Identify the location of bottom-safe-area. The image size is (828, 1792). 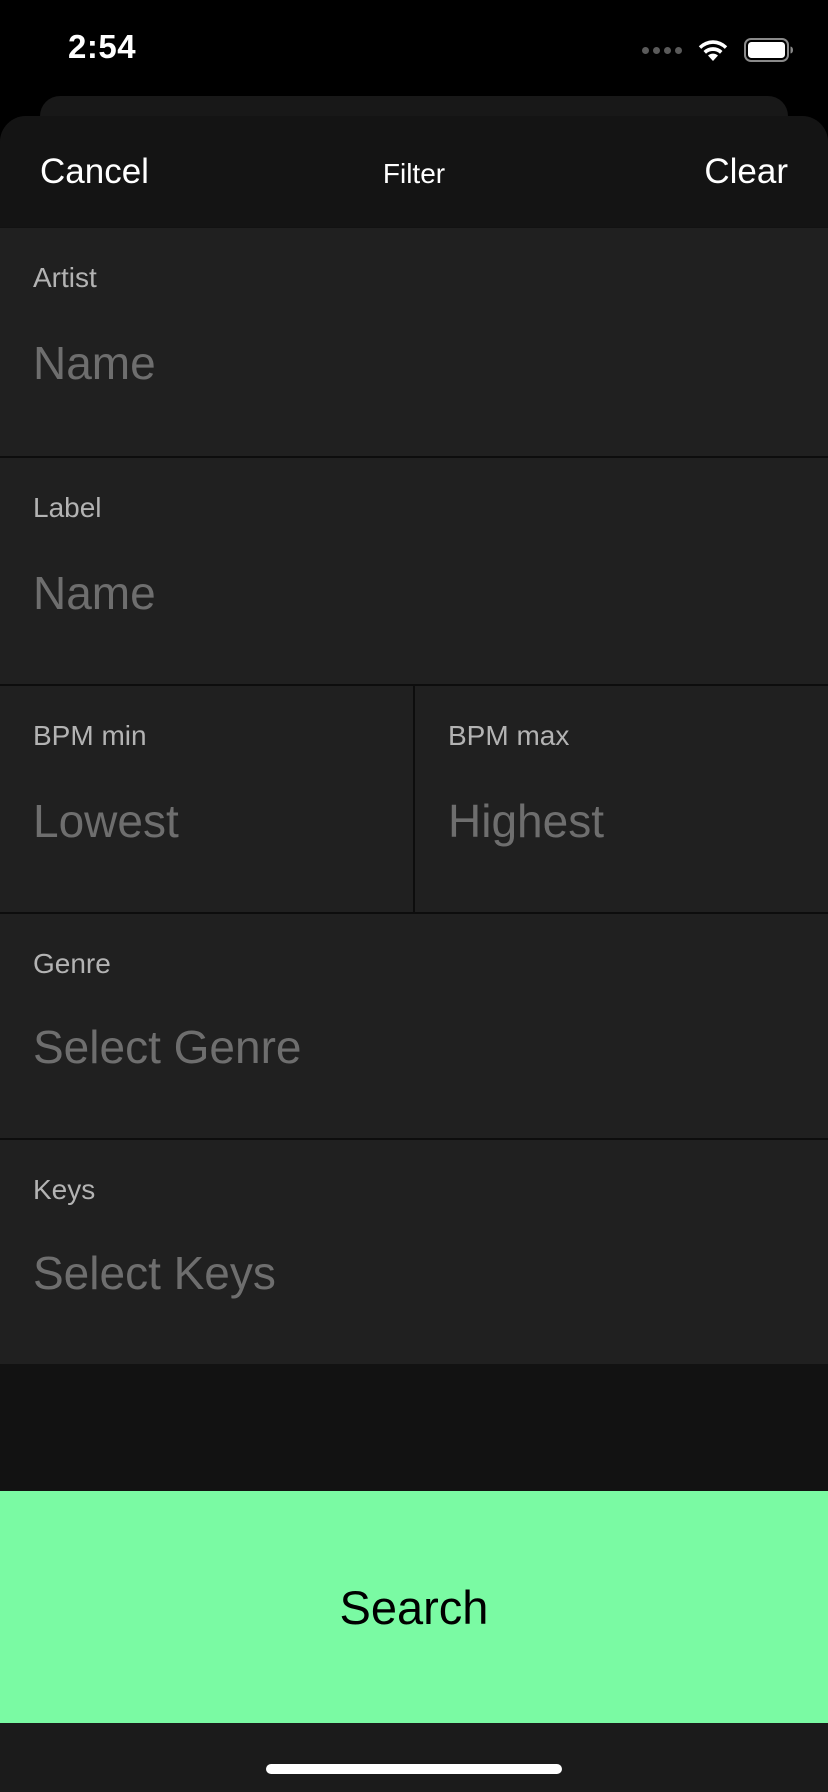
(414, 1757).